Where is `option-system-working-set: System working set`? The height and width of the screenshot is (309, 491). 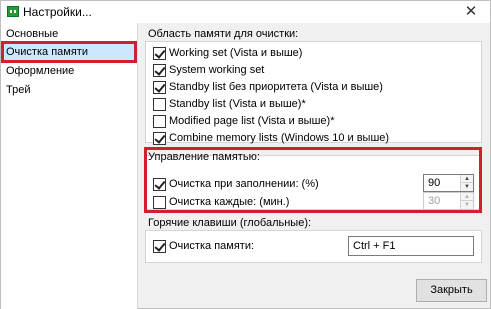 option-system-working-set: System working set is located at coordinates (208, 70).